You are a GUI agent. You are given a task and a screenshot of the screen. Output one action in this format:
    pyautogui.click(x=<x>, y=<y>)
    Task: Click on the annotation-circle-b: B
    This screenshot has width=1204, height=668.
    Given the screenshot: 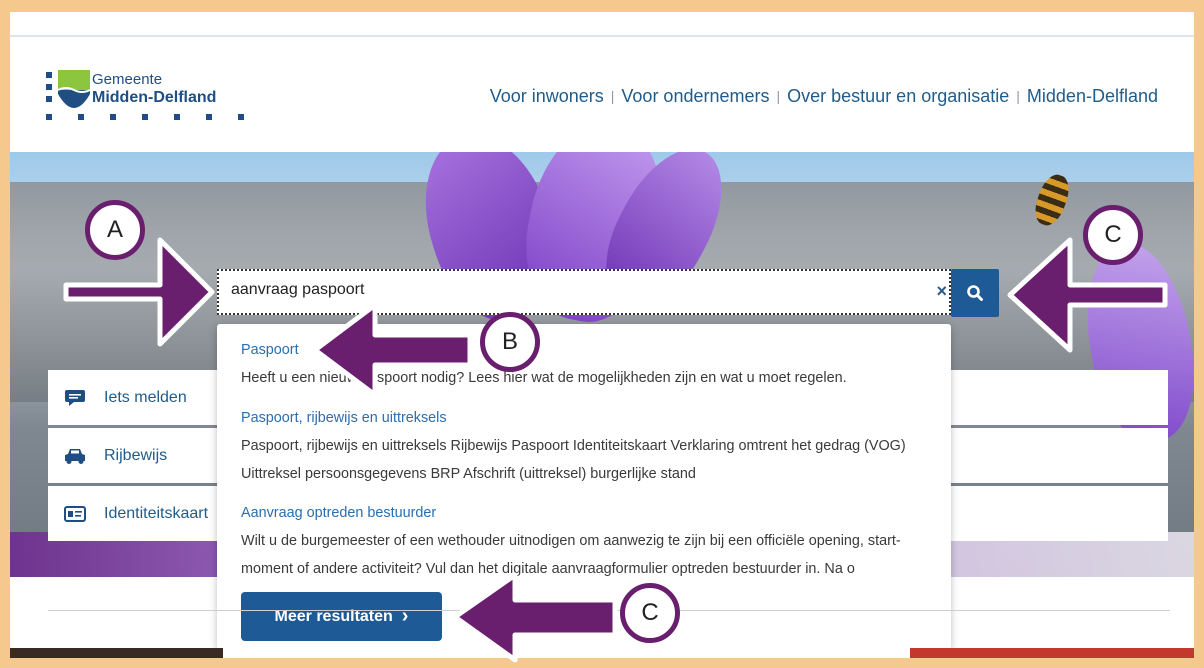 What is the action you would take?
    pyautogui.click(x=510, y=342)
    